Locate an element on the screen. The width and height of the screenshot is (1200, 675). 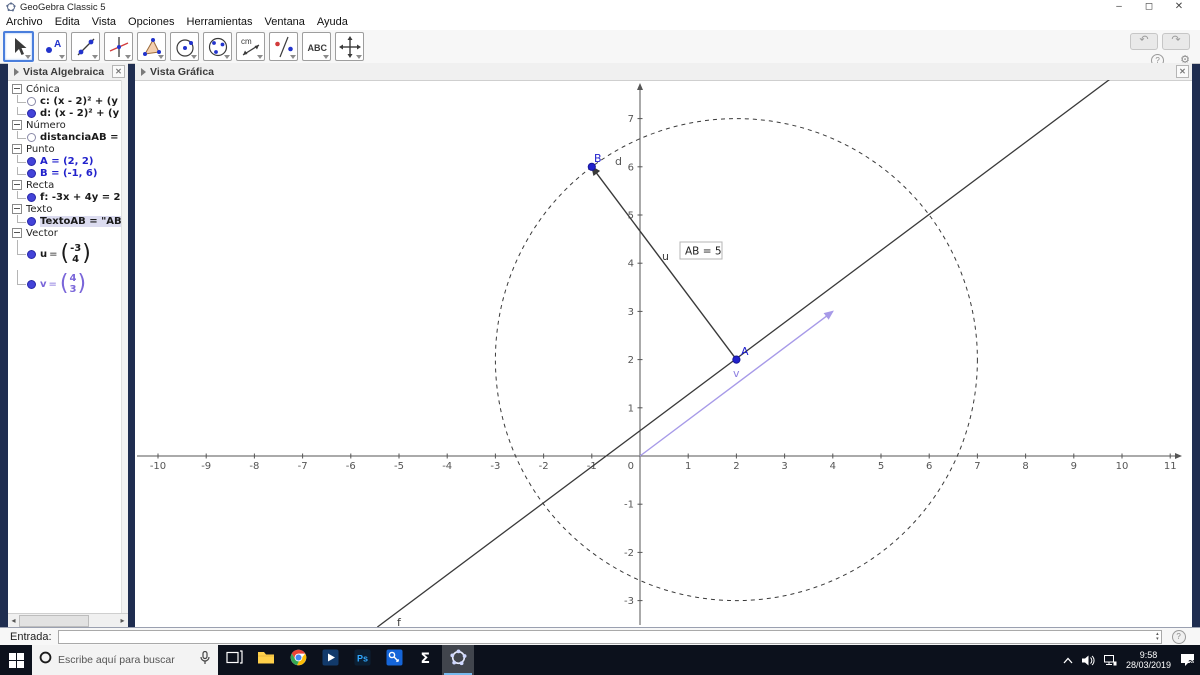
line-tool is located at coordinates (85, 46).